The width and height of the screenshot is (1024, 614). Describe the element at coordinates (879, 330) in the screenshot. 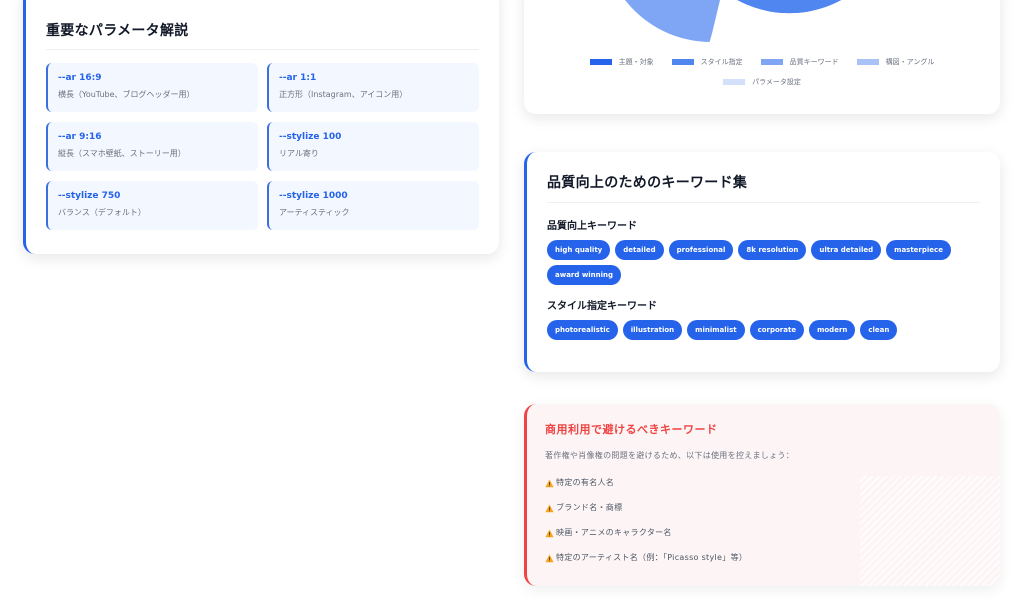

I see `keyword-tag: clean` at that location.